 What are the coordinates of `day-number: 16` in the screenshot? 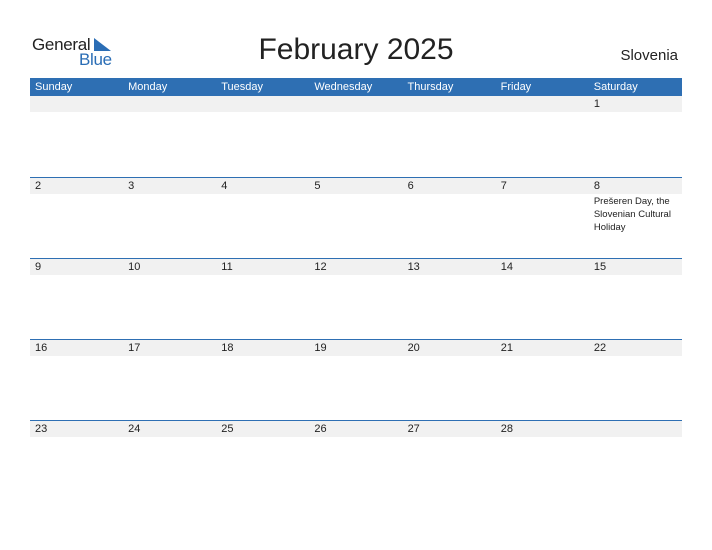 It's located at (41, 348).